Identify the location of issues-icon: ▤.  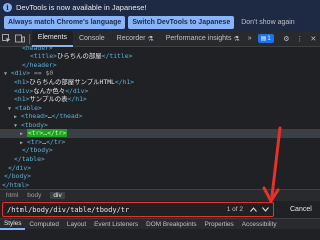
(263, 39).